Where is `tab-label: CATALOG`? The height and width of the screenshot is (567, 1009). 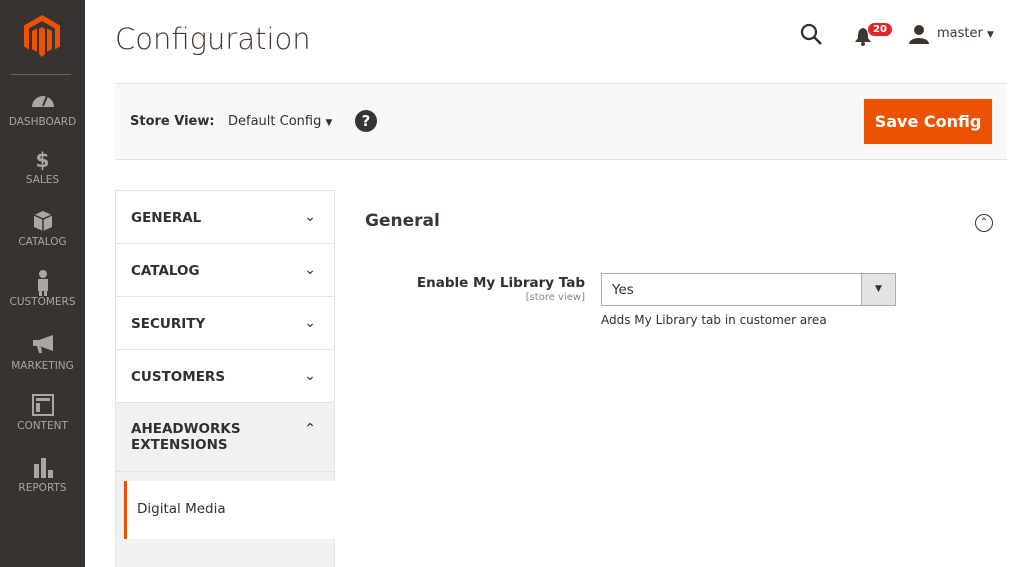
tab-label: CATALOG is located at coordinates (165, 271).